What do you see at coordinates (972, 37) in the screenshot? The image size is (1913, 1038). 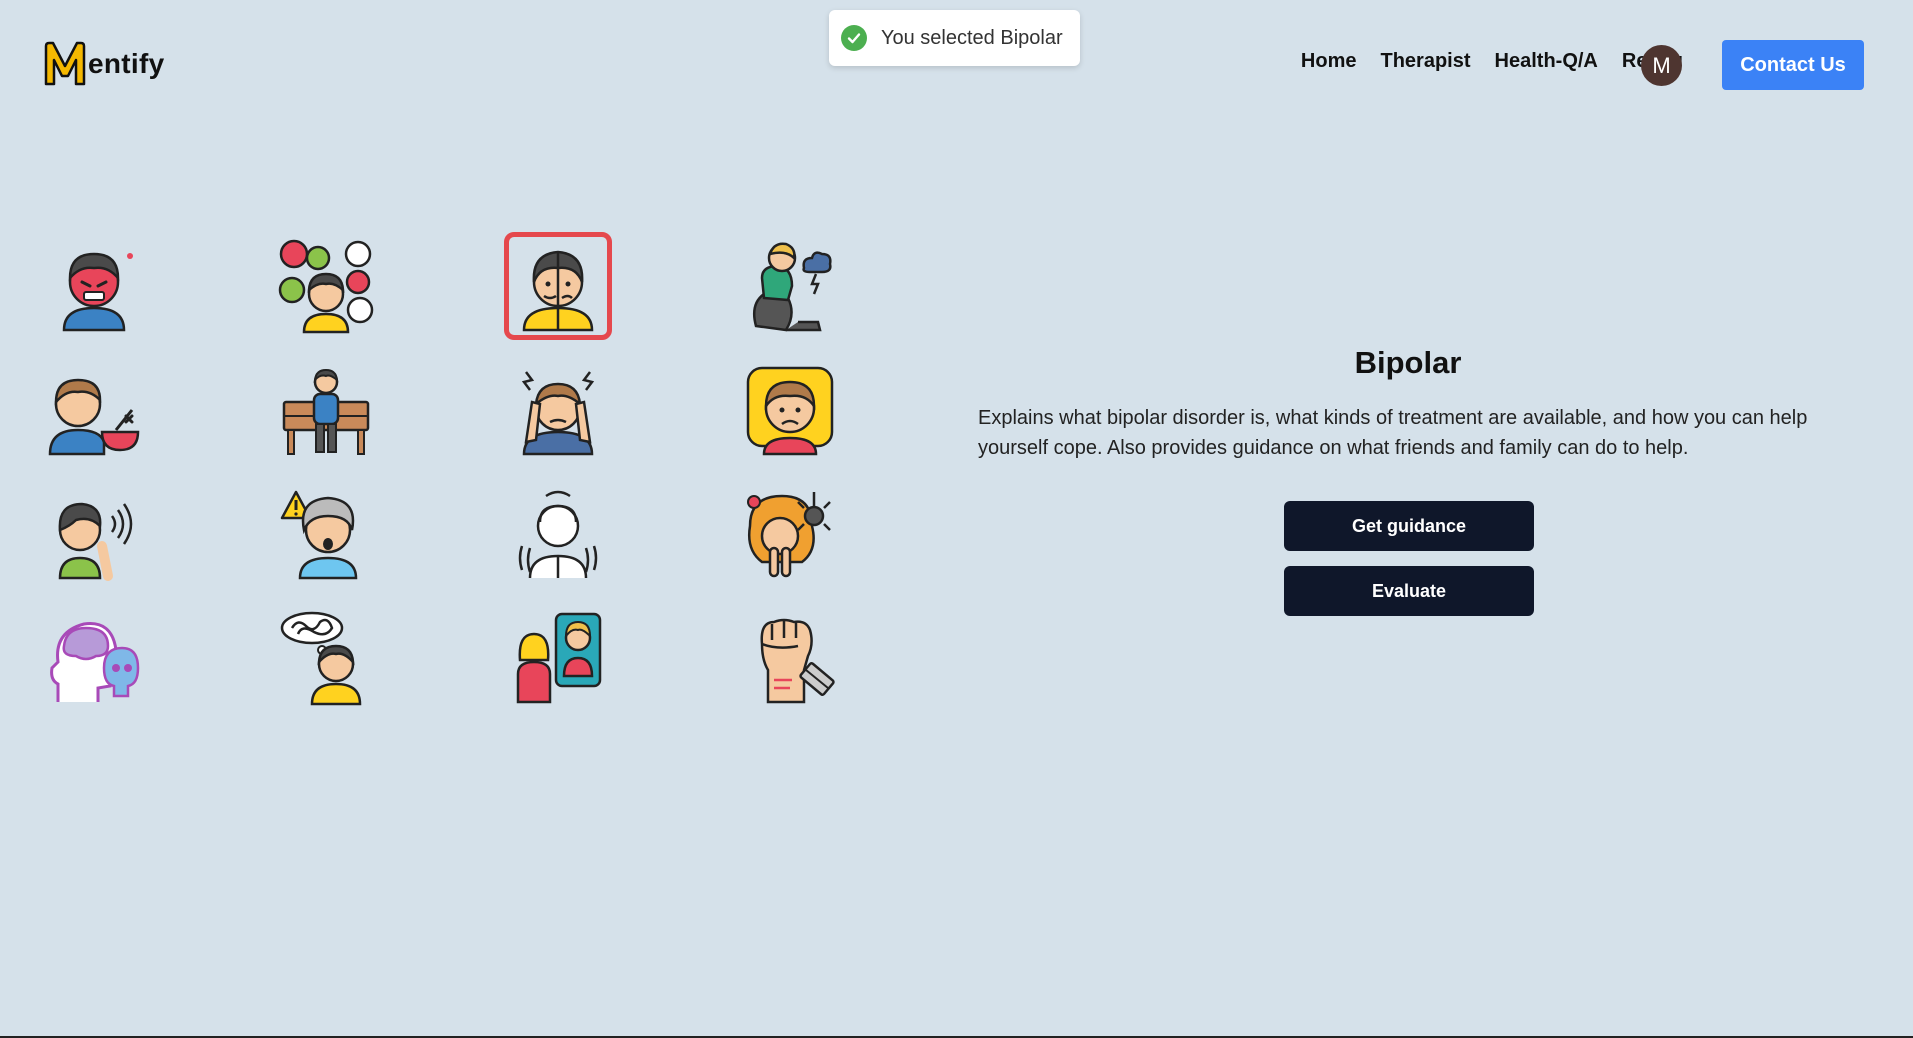 I see `toast-message: You selected Bipolar` at bounding box center [972, 37].